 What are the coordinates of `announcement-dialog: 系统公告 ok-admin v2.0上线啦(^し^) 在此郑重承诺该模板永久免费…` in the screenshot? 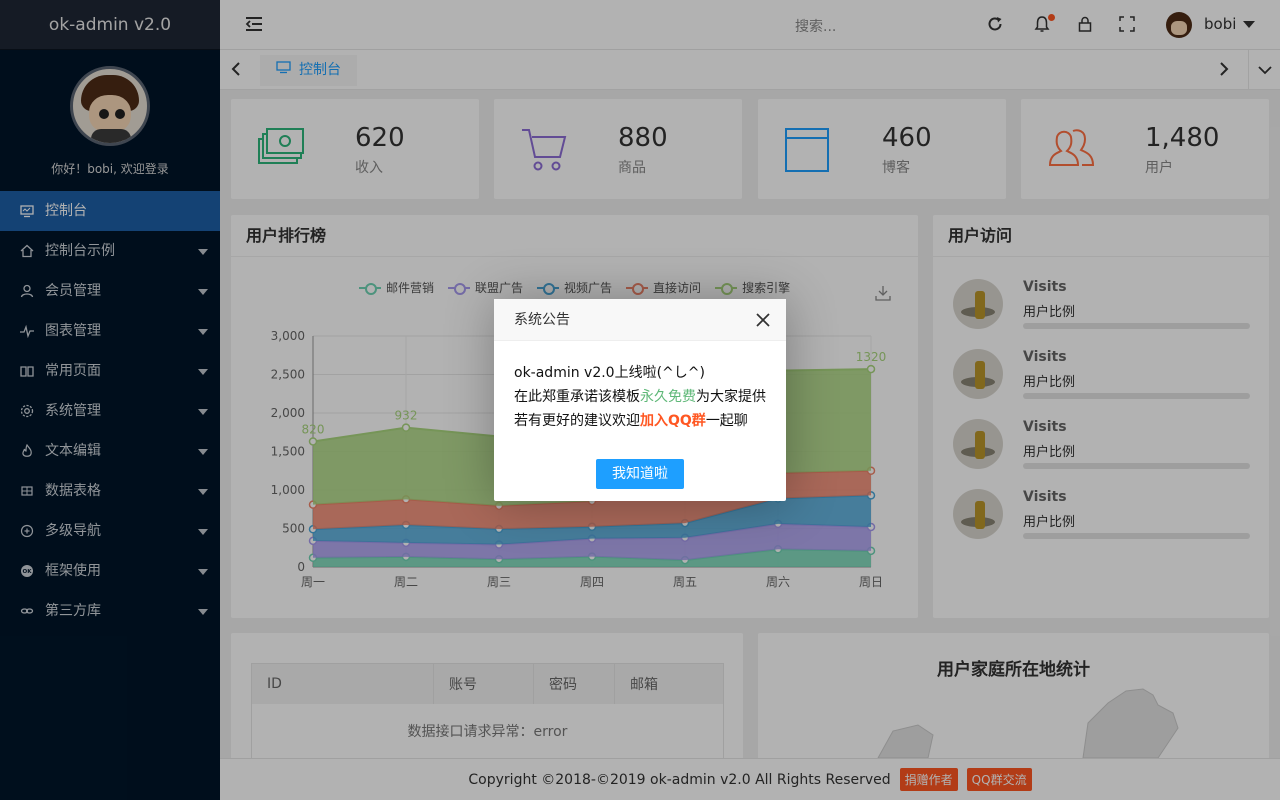 It's located at (640, 400).